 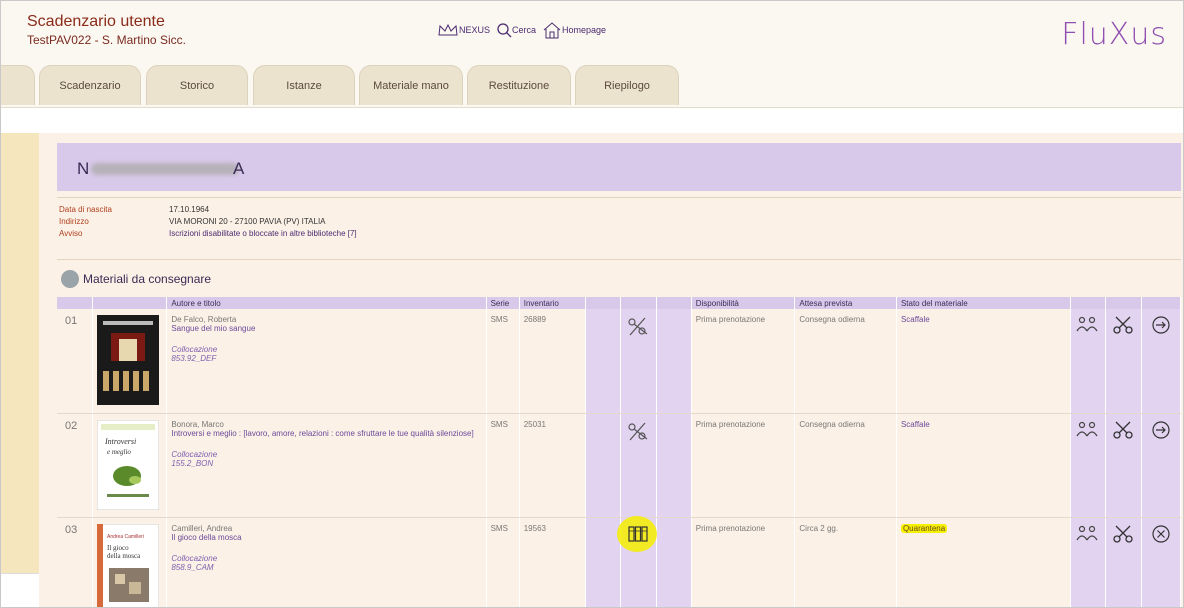 What do you see at coordinates (125, 537) in the screenshot?
I see `svg-text: Andrea Camilleri` at bounding box center [125, 537].